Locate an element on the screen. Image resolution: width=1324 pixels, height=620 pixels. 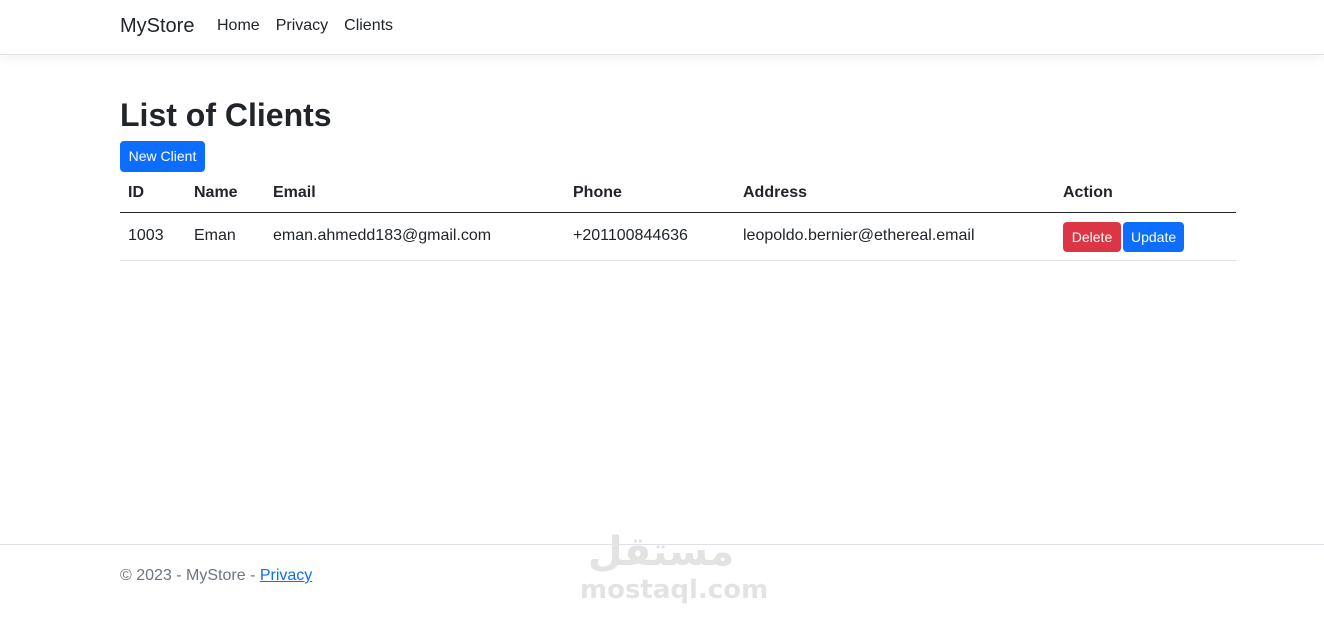
header-name: Name is located at coordinates (225, 193).